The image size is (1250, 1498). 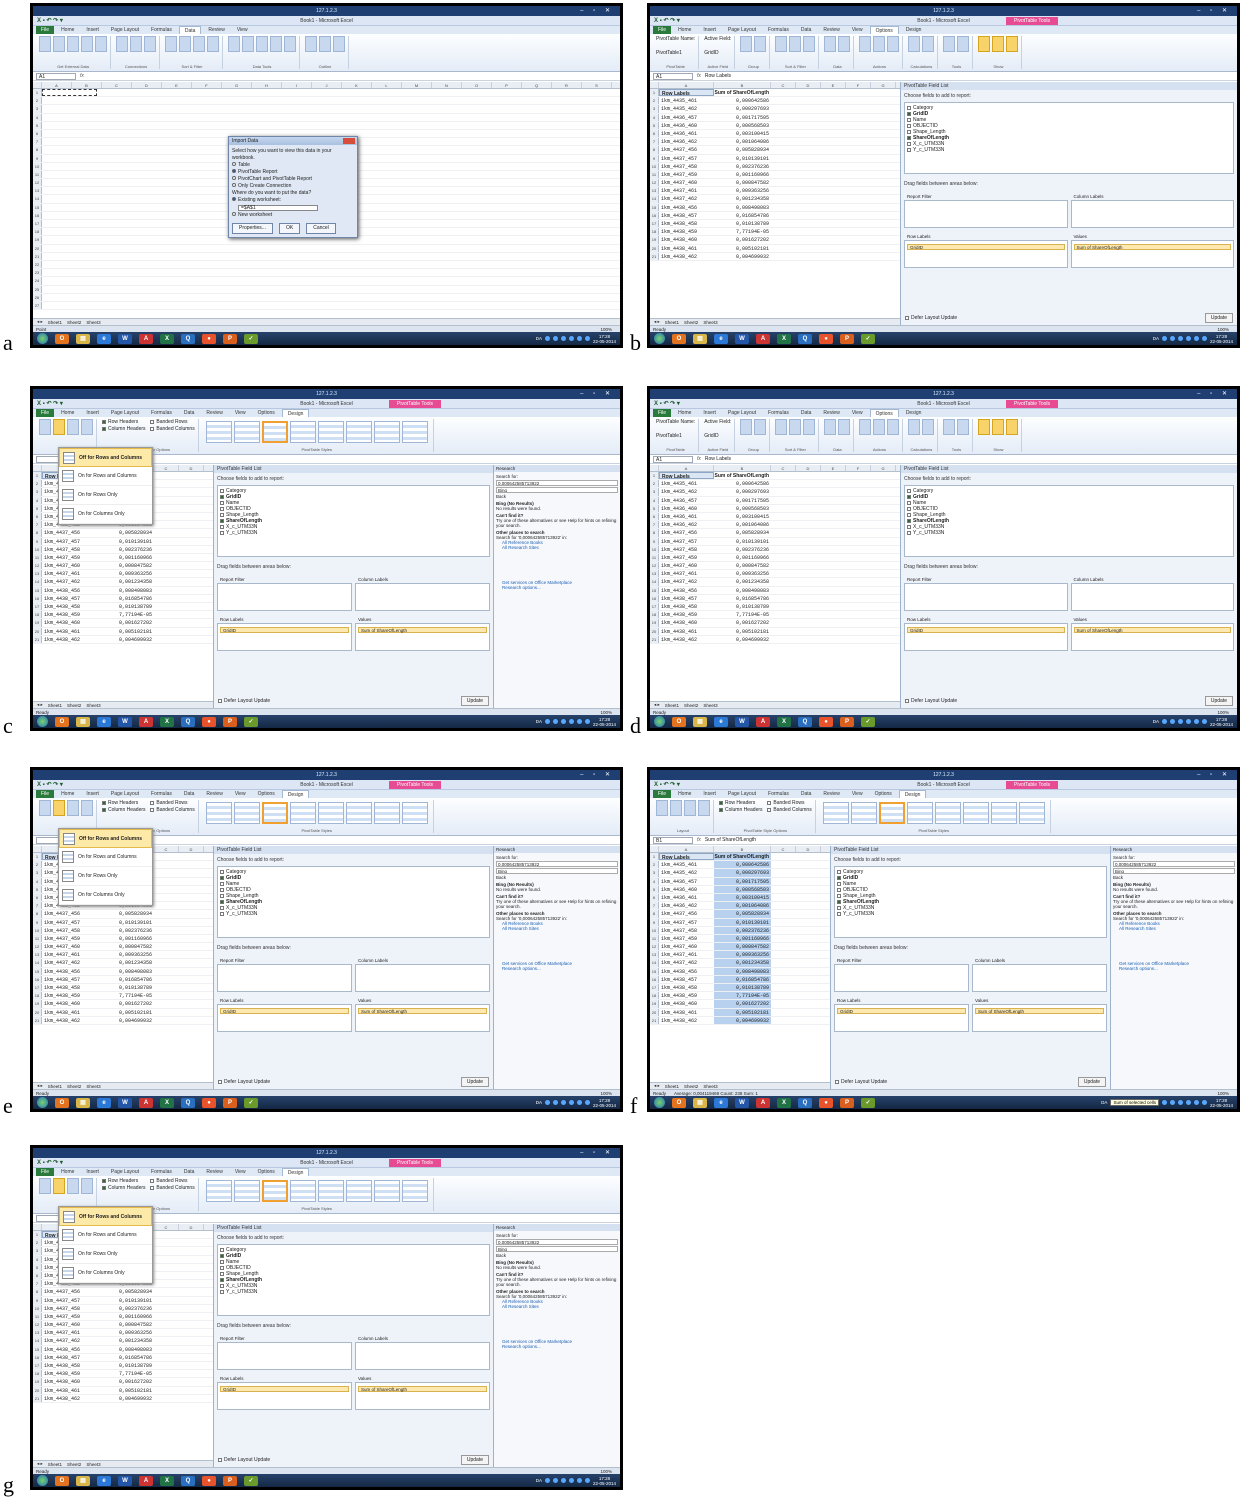 What do you see at coordinates (125, 1398) in the screenshot?
I see `cell-value: 0,004699932` at bounding box center [125, 1398].